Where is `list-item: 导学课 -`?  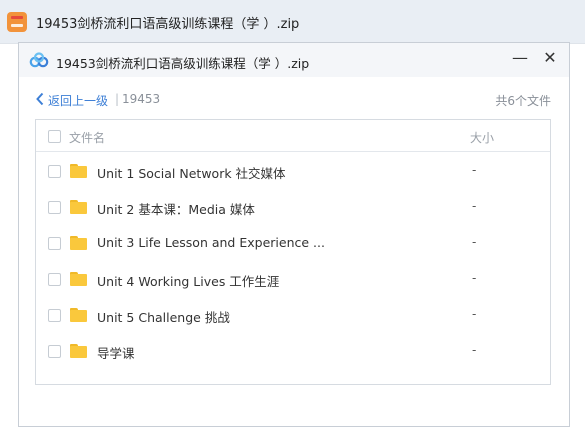
list-item: 导学课 - is located at coordinates (293, 352).